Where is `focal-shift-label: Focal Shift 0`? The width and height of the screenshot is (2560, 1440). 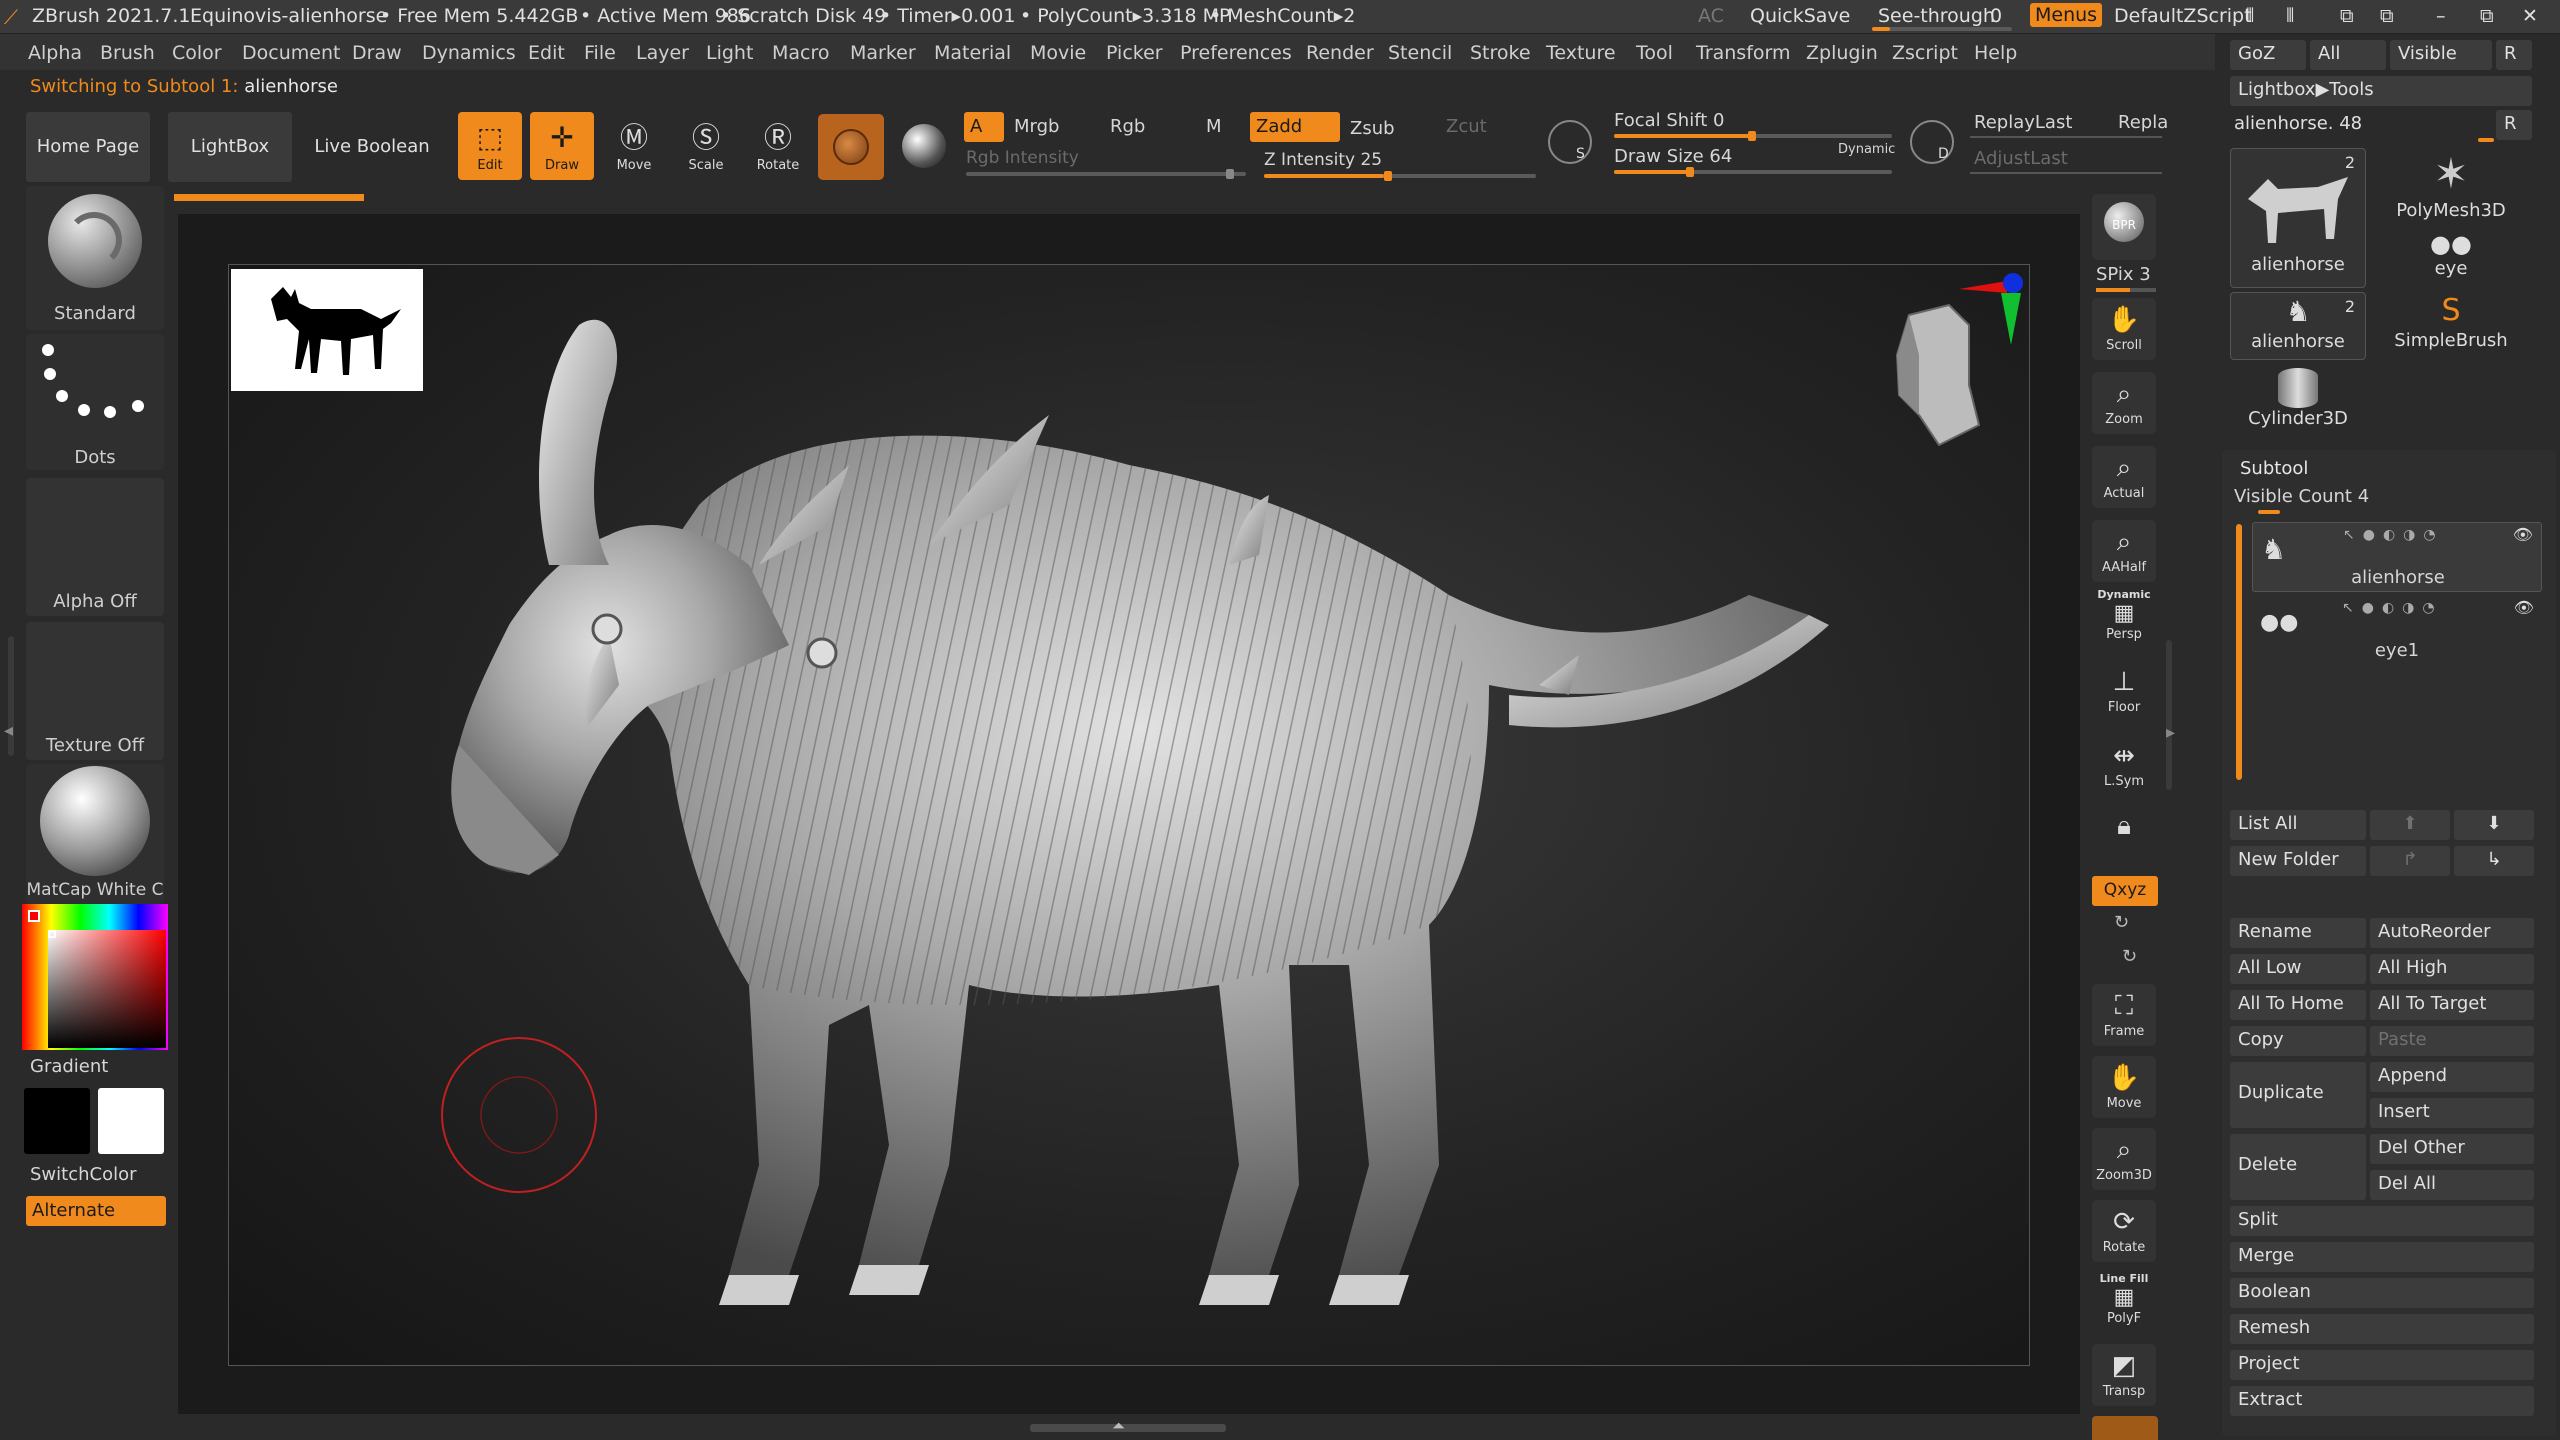
focal-shift-label: Focal Shift 0 is located at coordinates (1669, 120).